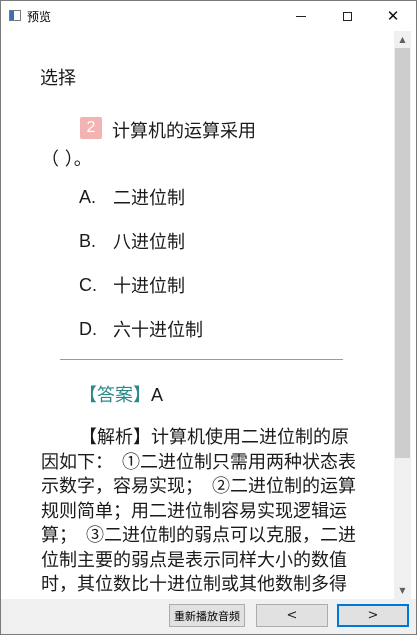 The width and height of the screenshot is (417, 635). Describe the element at coordinates (208, 16) in the screenshot. I see `title-bar: 预览 ✕` at that location.